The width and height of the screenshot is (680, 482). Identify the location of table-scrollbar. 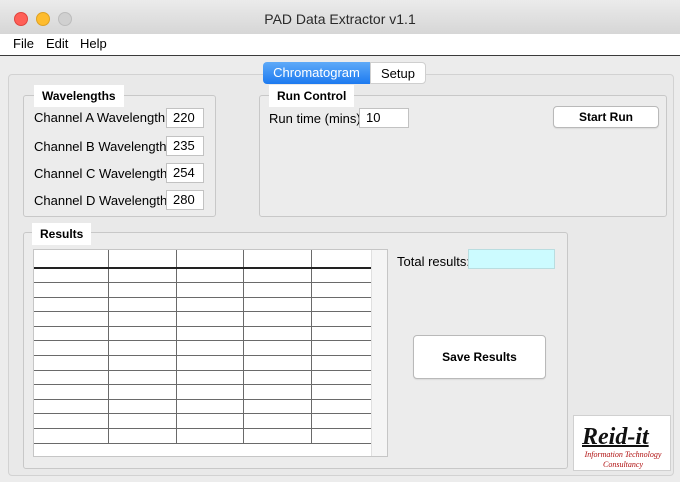
(379, 353).